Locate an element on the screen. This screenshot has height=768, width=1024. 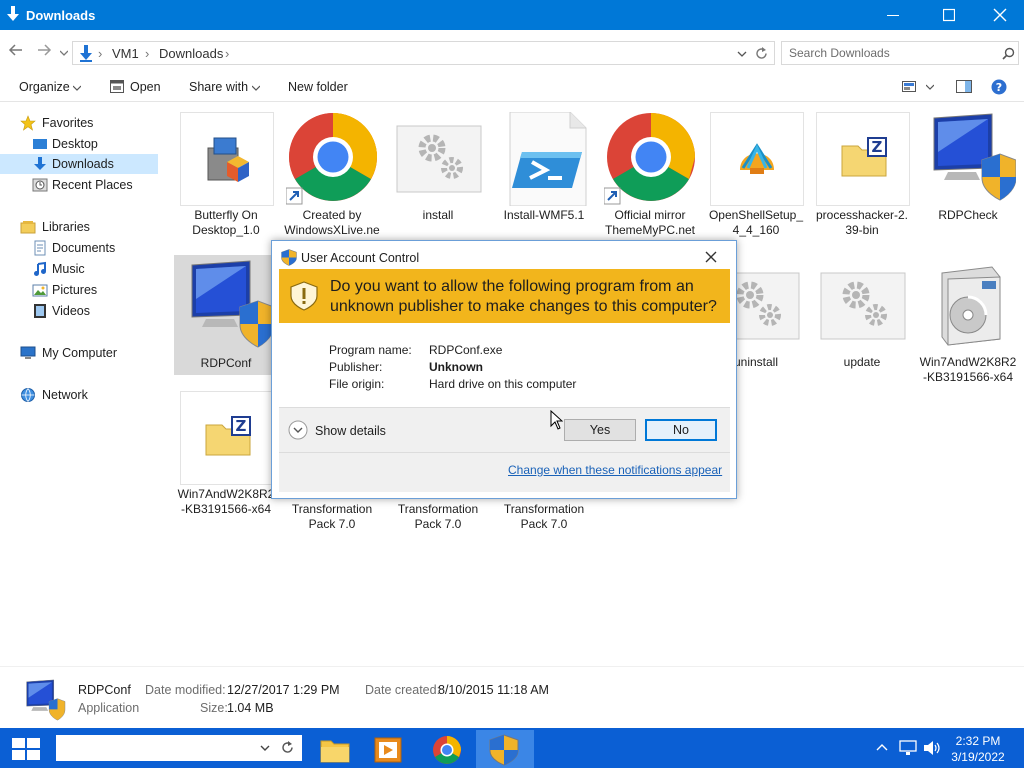
taskbar-uac-shield is located at coordinates (505, 749).